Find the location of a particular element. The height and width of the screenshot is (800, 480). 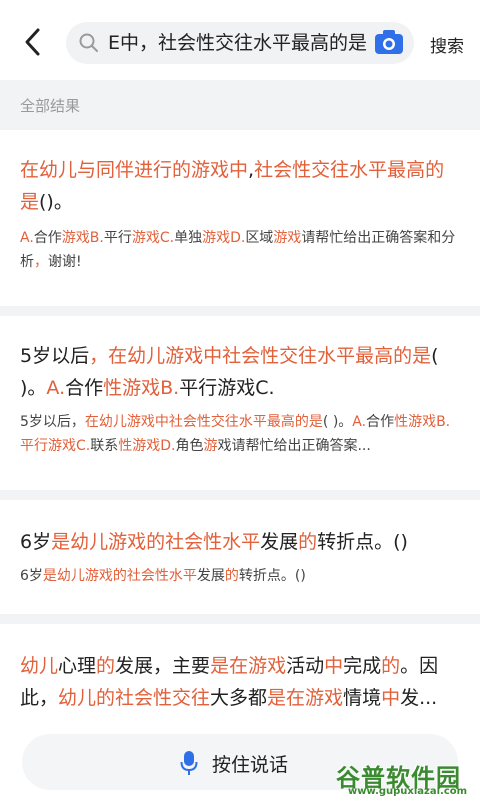

text-segment: ( )。 is located at coordinates (337, 422).